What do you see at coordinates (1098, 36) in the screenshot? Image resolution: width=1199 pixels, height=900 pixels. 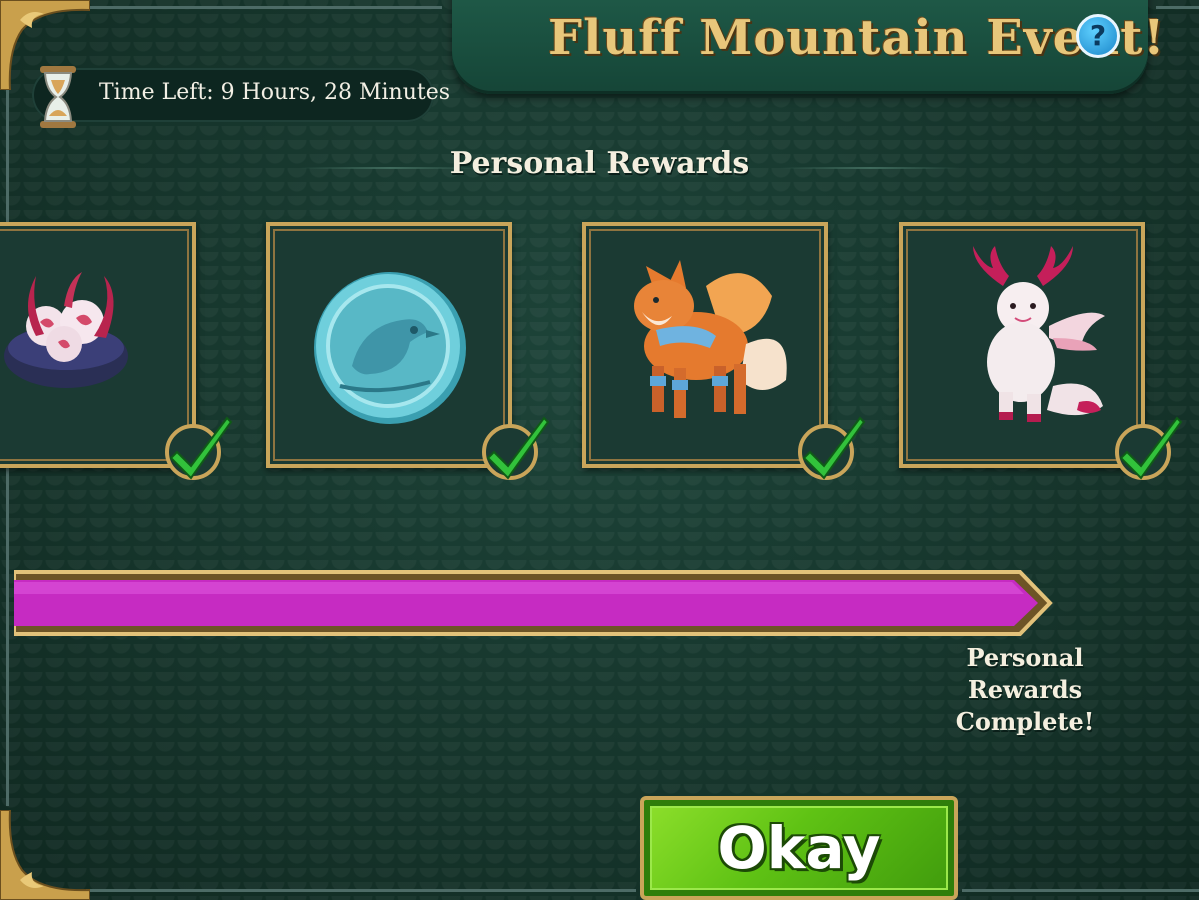 I see `help-button: ?` at bounding box center [1098, 36].